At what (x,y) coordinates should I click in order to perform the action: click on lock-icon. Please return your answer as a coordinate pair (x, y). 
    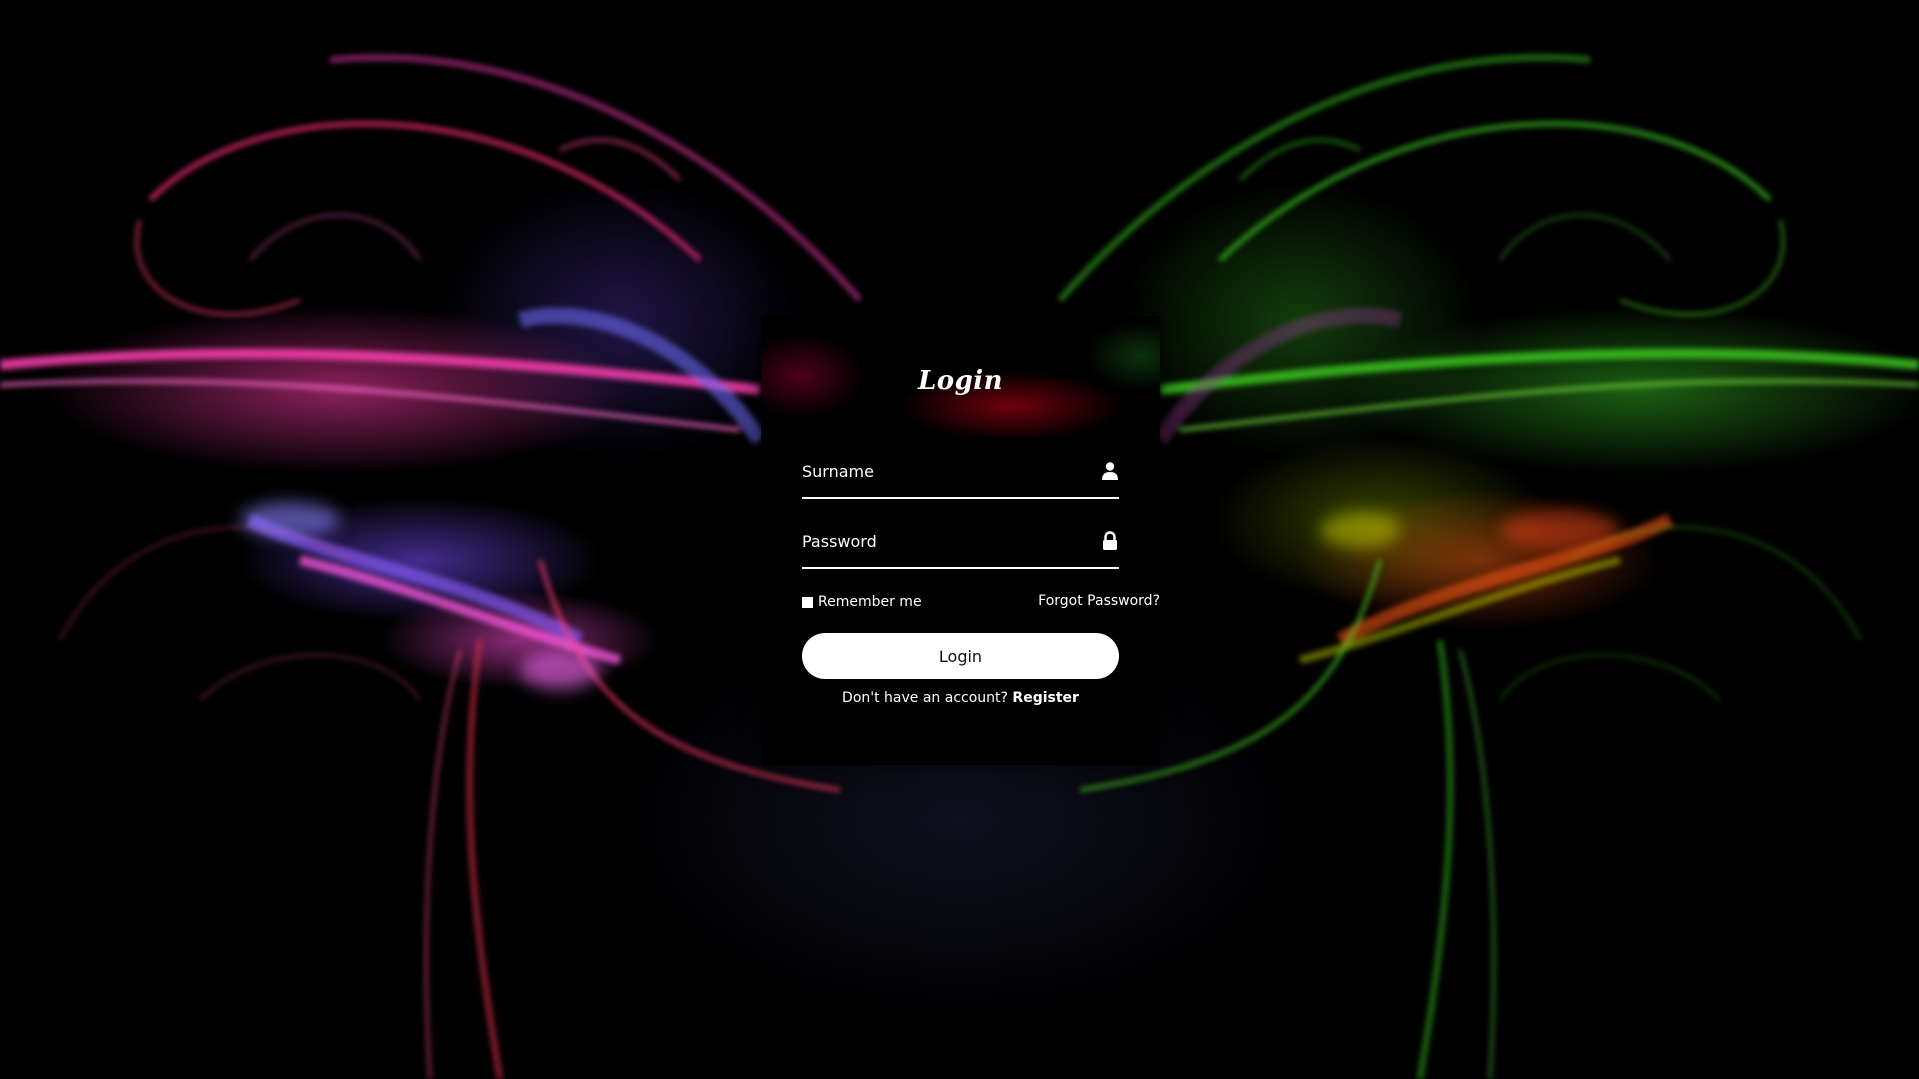
    Looking at the image, I should click on (1110, 541).